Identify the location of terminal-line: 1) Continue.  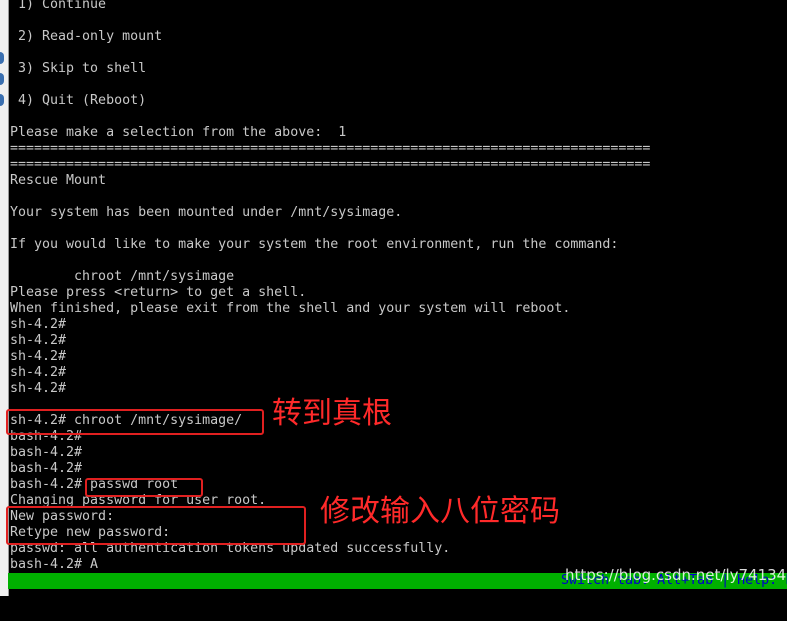
(58, 6).